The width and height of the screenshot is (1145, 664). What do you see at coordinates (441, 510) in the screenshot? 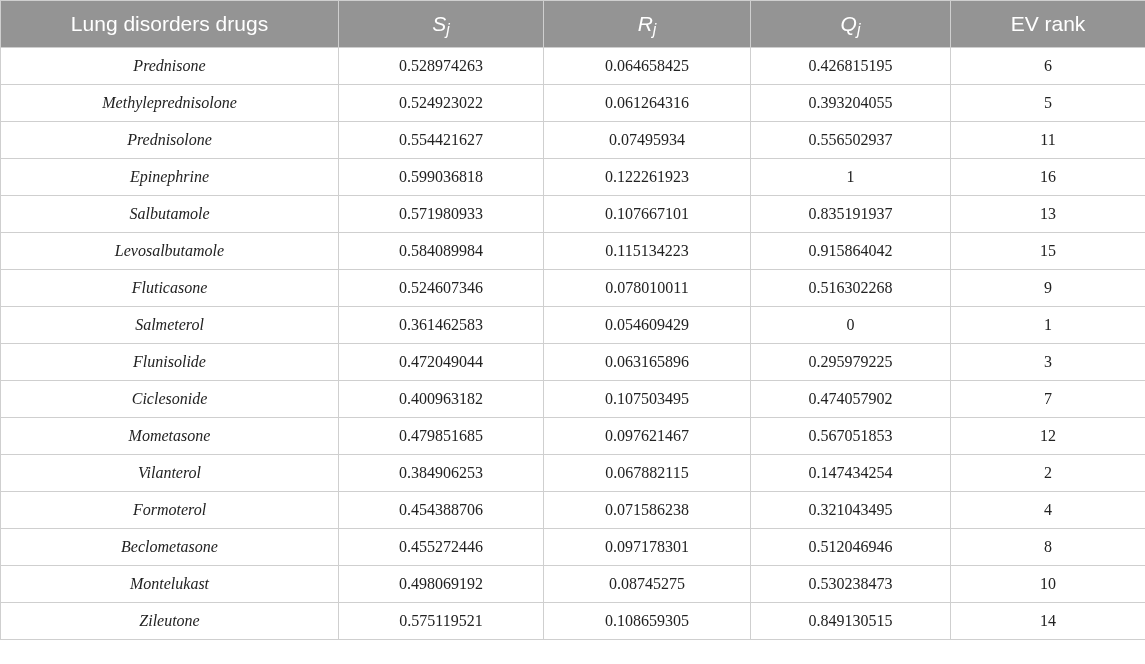
I see `table-cell: 0.454388706` at bounding box center [441, 510].